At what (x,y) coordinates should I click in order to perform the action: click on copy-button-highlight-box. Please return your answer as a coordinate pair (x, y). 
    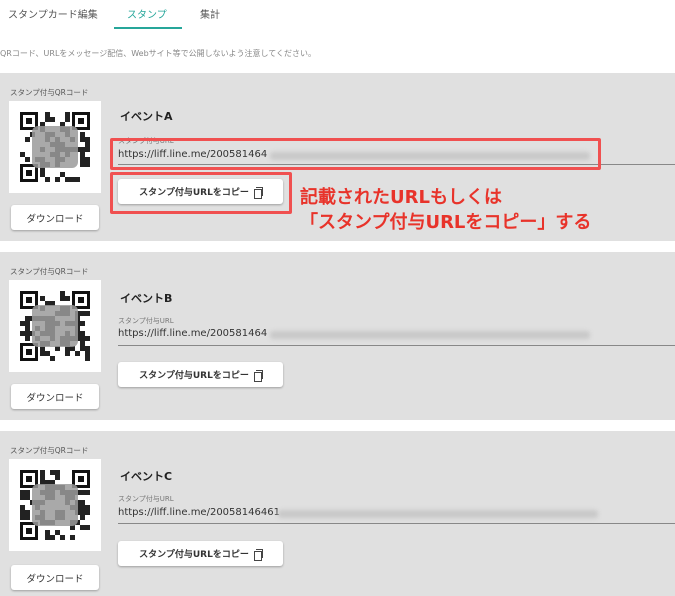
    Looking at the image, I should click on (201, 193).